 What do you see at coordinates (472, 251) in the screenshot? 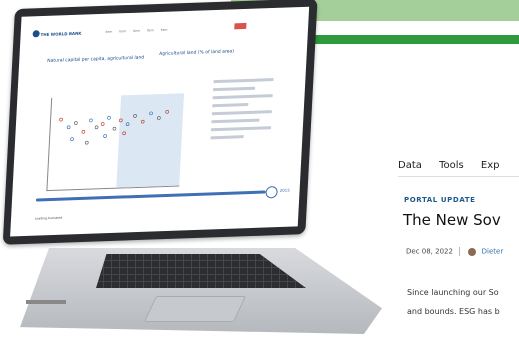
I see `author-avatar` at bounding box center [472, 251].